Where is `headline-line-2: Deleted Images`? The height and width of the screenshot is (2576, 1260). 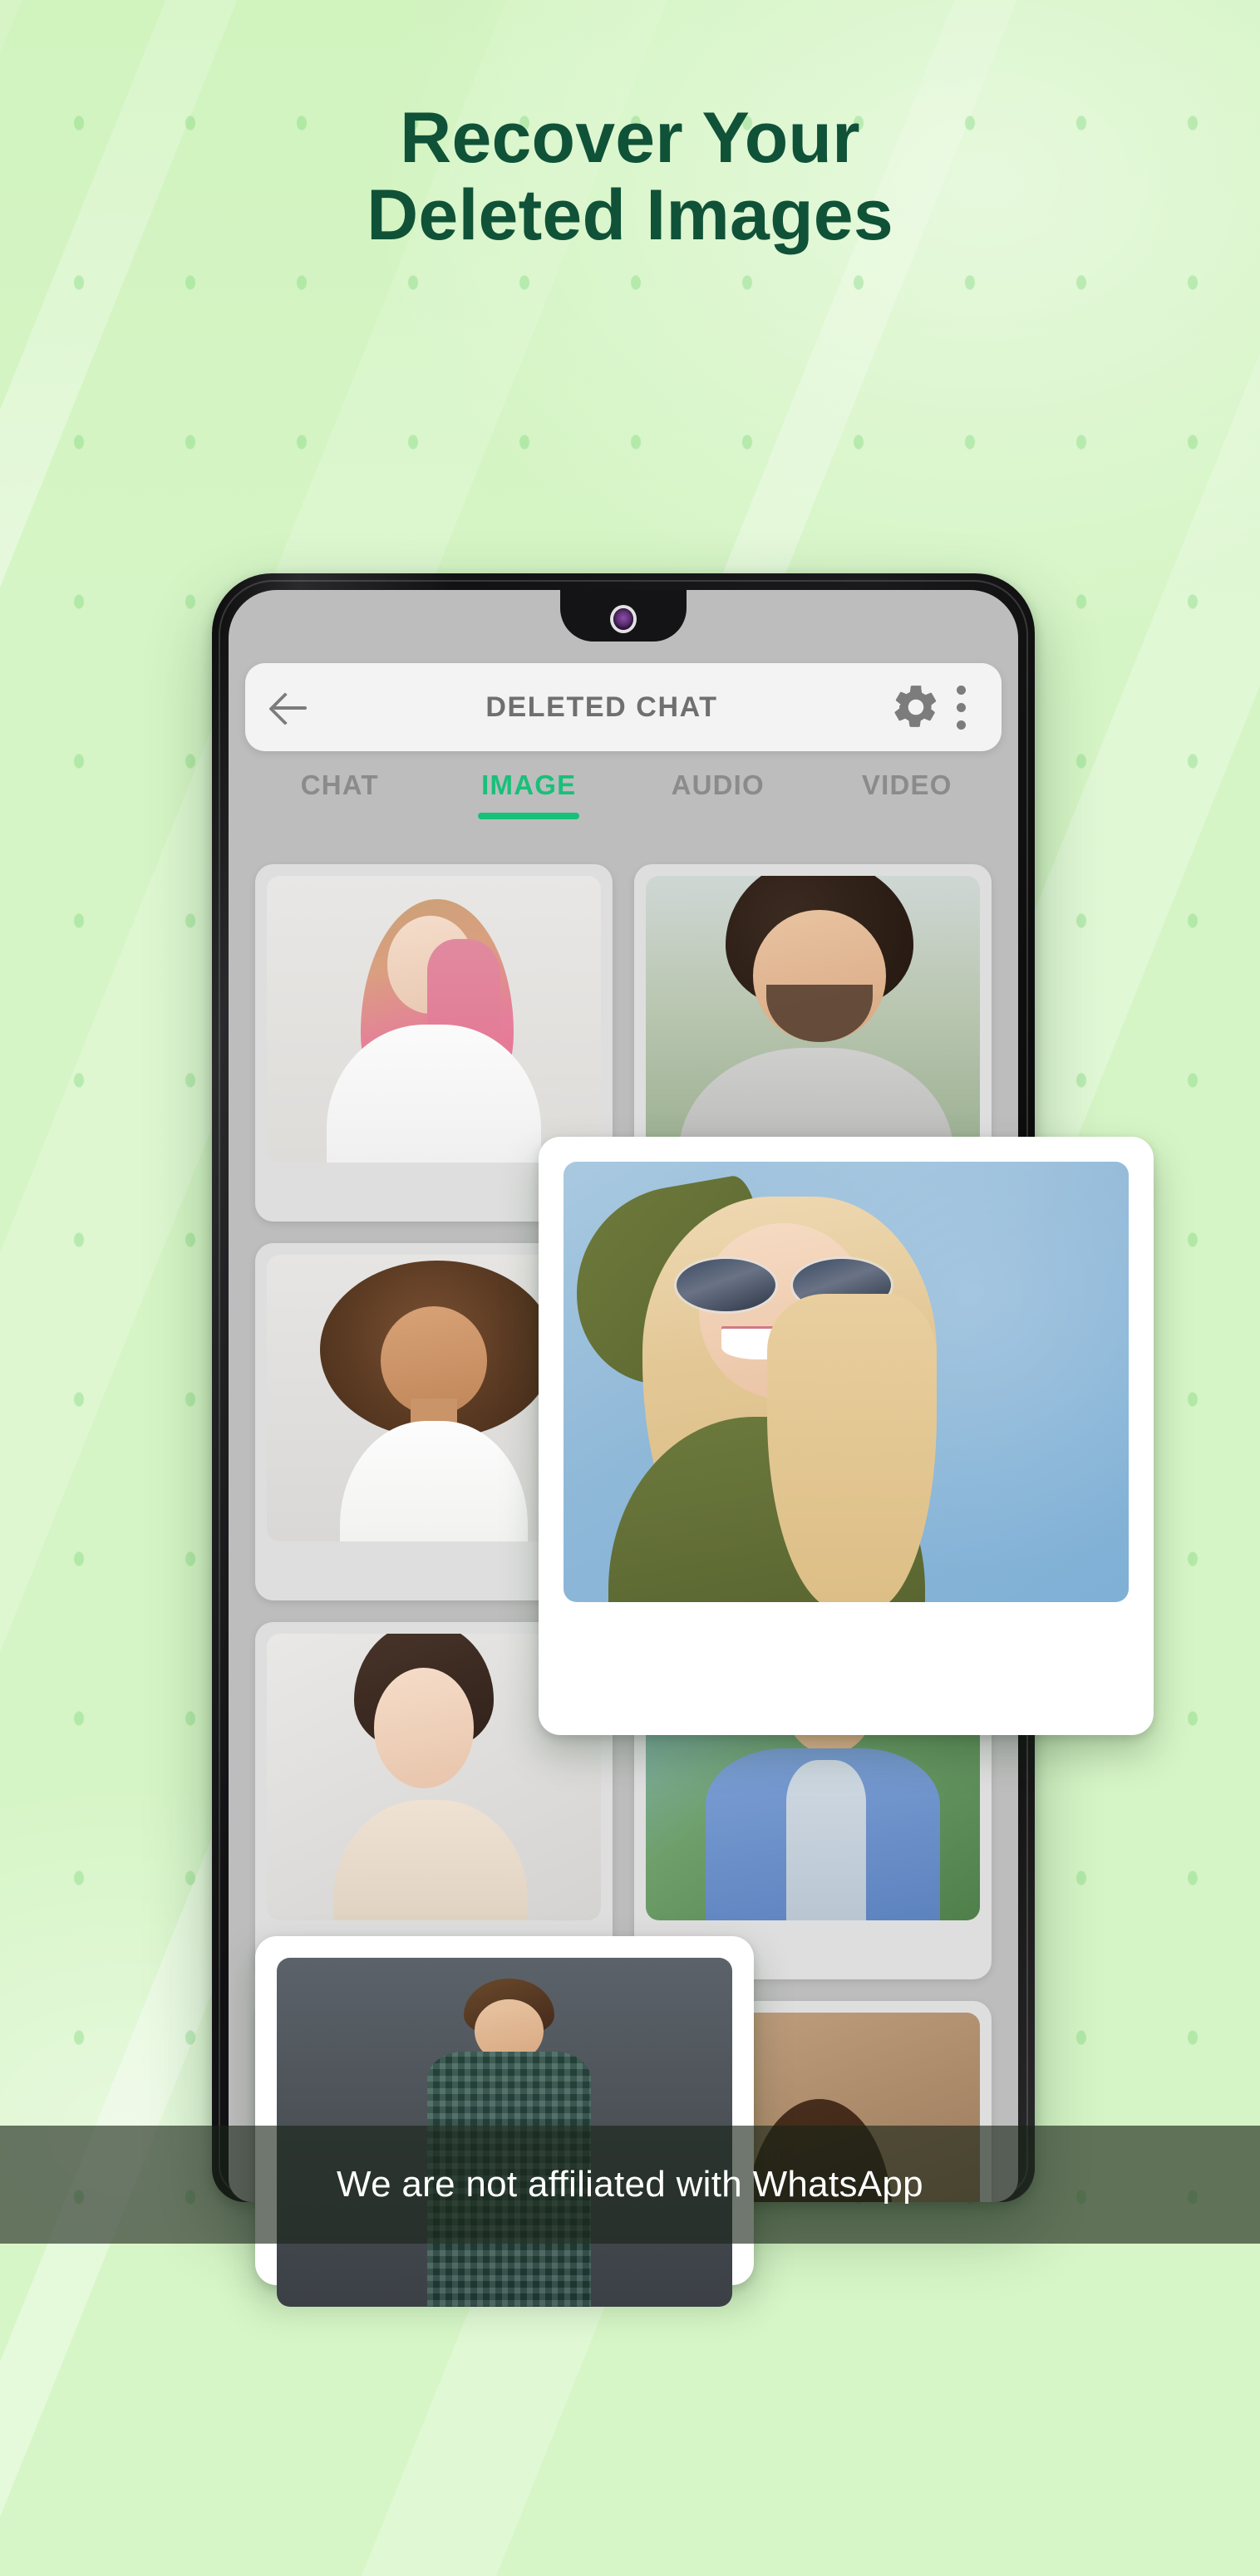
headline-line-2: Deleted Images is located at coordinates (630, 215).